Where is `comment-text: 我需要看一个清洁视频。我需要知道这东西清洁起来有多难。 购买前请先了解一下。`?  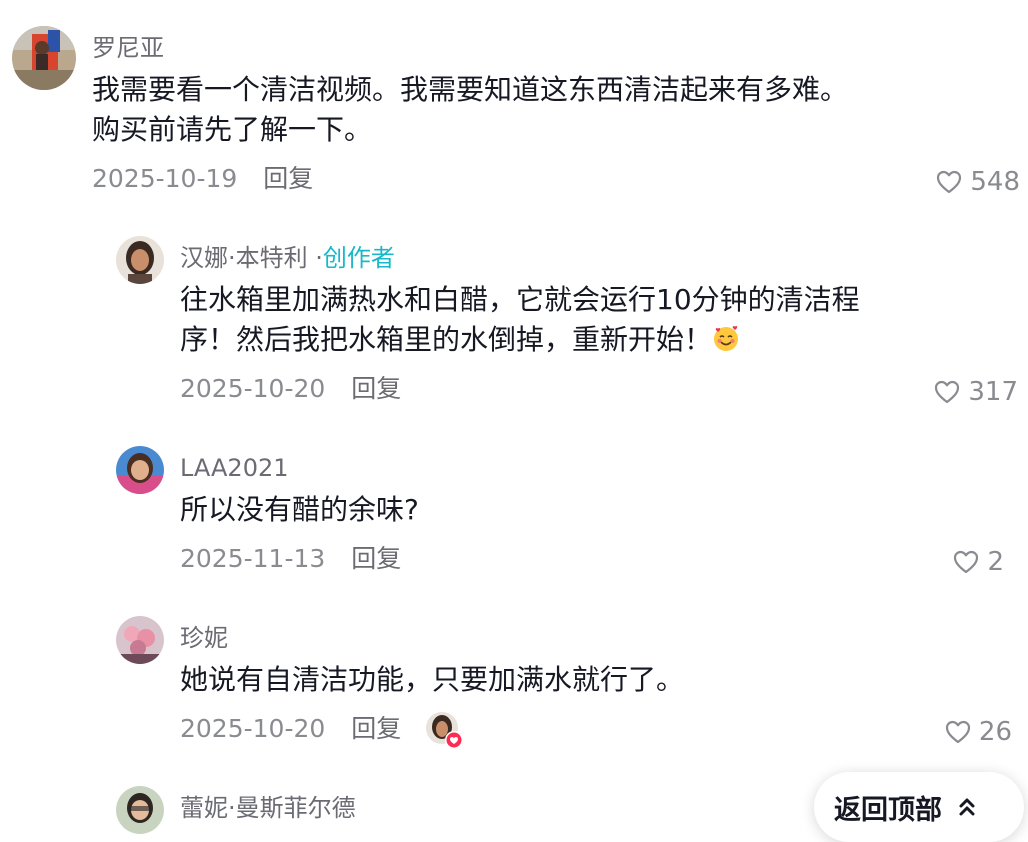
comment-text: 我需要看一个清洁视频。我需要知道这东西清洁起来有多难。 购买前请先了解一下。 is located at coordinates (470, 110).